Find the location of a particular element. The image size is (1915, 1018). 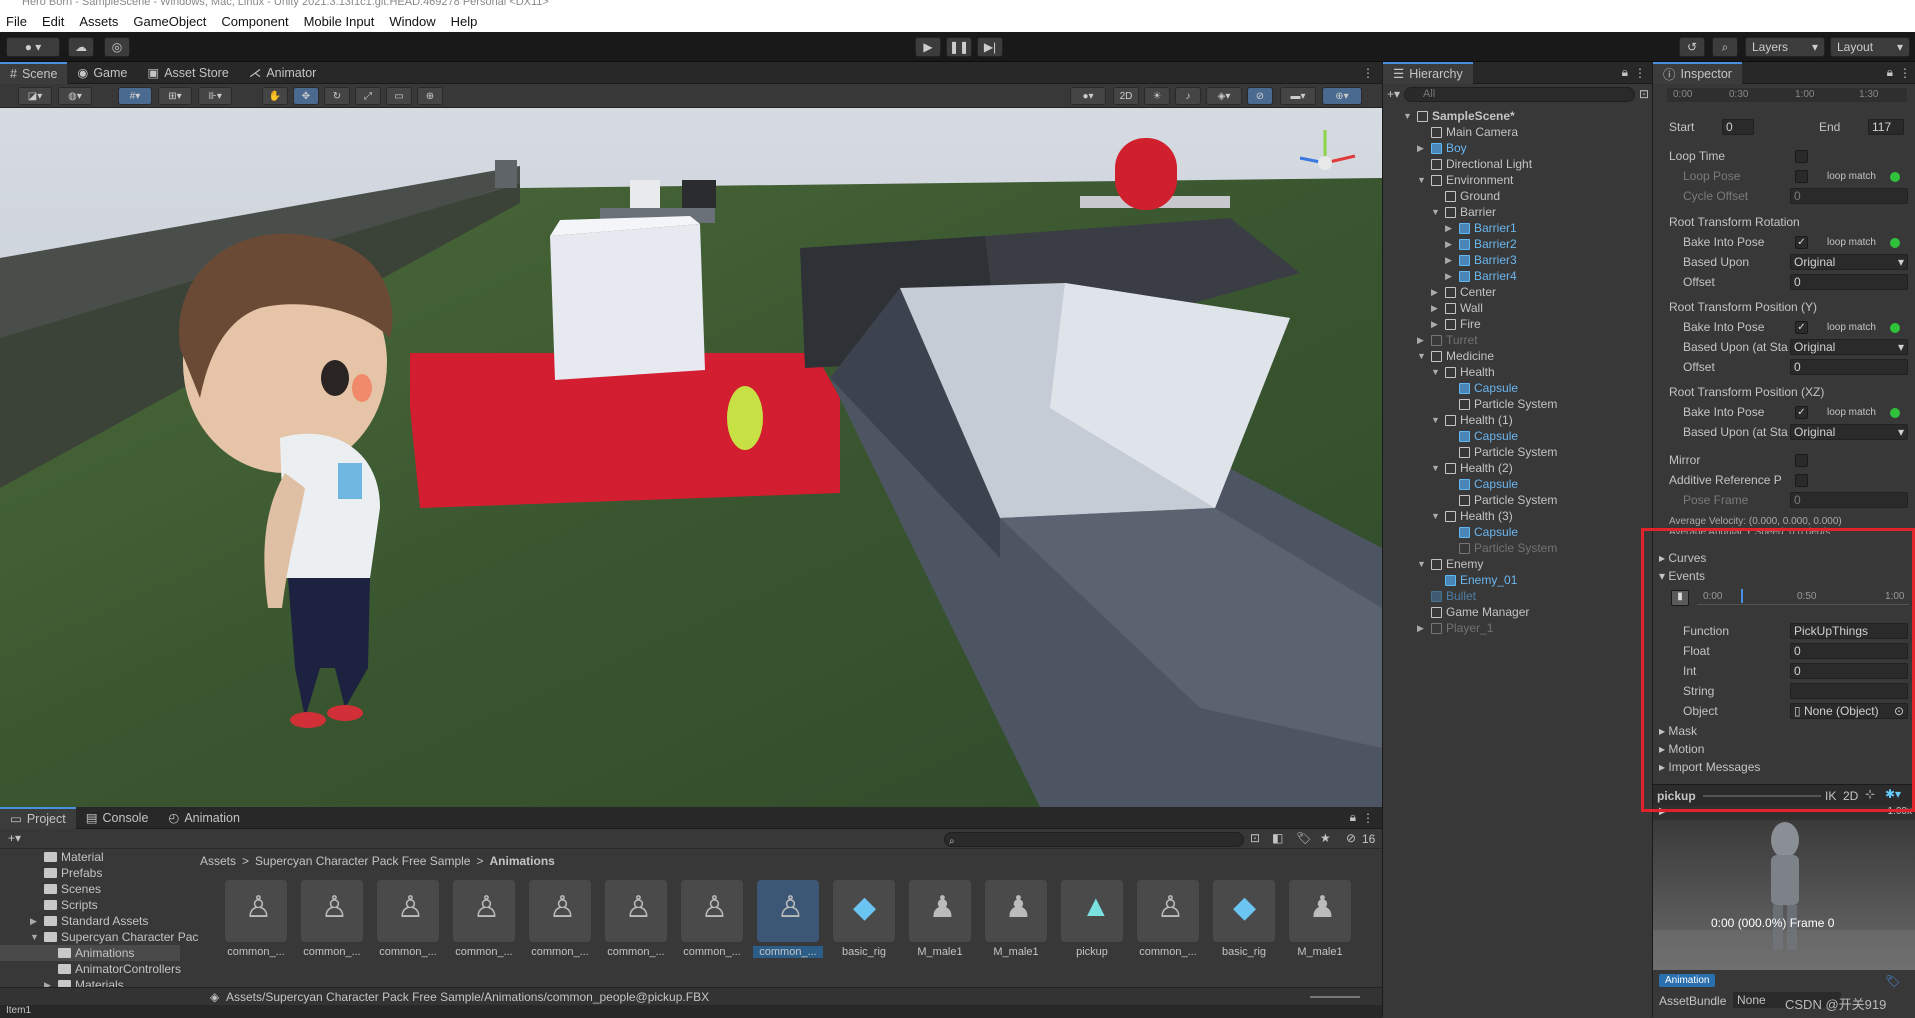

hierarchy-row: ▶ Player_1 is located at coordinates (1455, 628).